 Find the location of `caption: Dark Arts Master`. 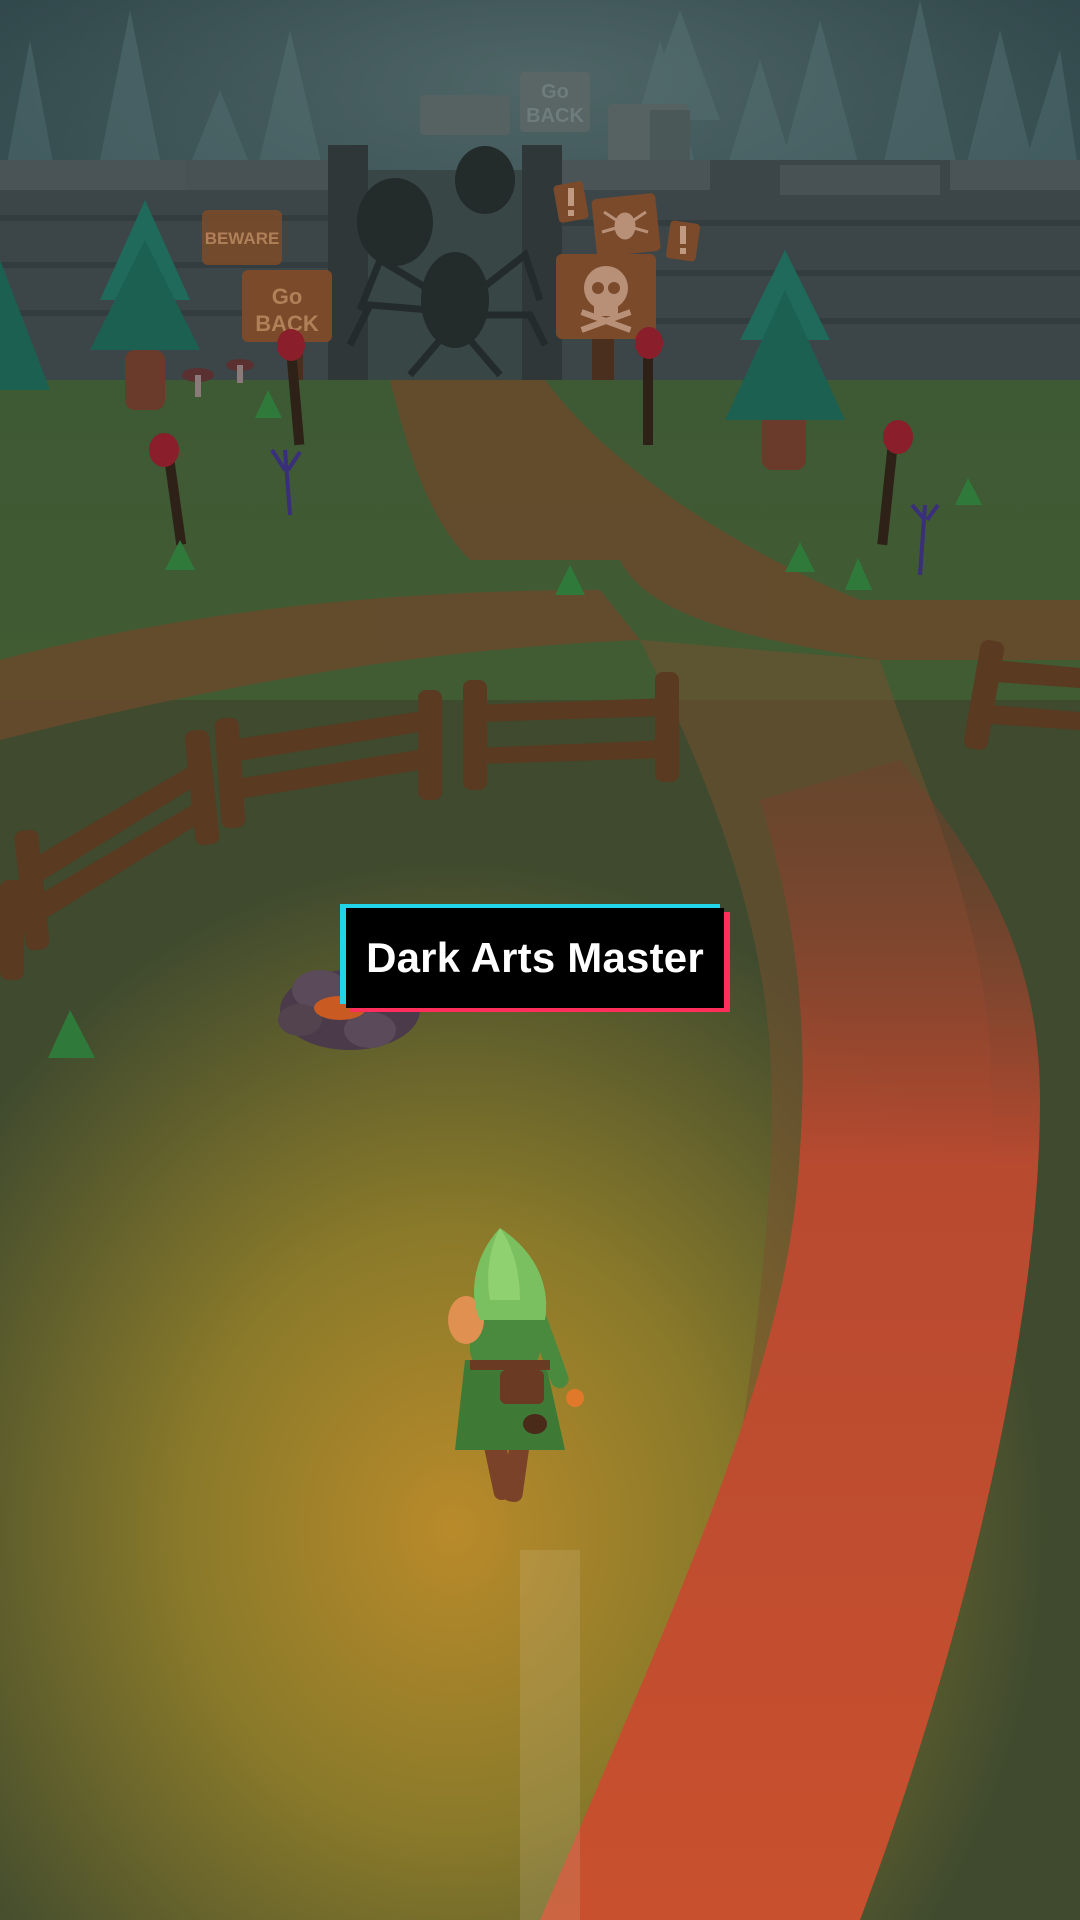

caption: Dark Arts Master is located at coordinates (535, 958).